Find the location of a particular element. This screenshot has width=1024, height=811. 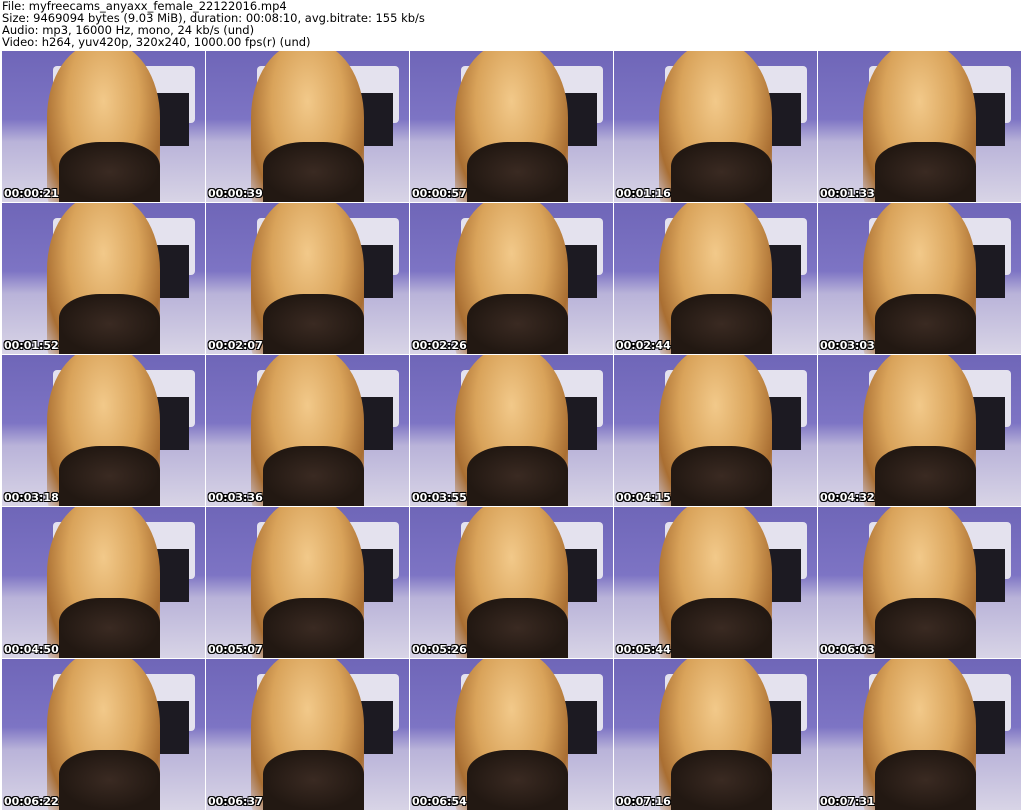

timestamp: 00:06:54 is located at coordinates (439, 801).